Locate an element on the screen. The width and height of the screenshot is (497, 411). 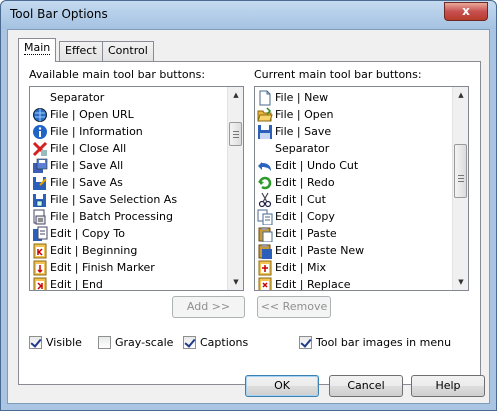
list-item: Edit | Beginning is located at coordinates (129, 250).